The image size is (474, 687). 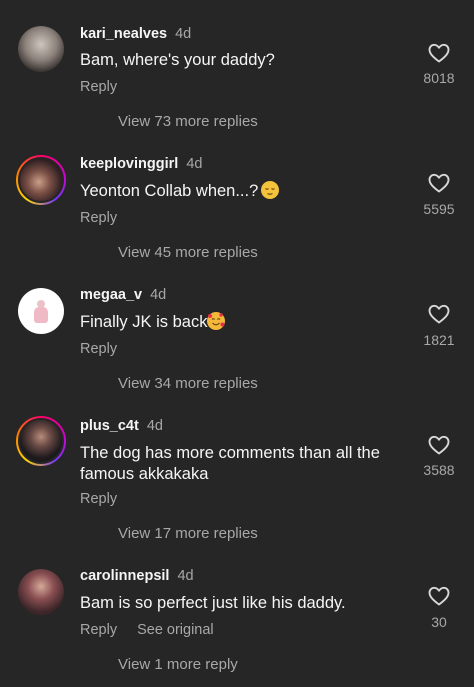 I want to click on comment-actions: Reply See original, so click(x=147, y=630).